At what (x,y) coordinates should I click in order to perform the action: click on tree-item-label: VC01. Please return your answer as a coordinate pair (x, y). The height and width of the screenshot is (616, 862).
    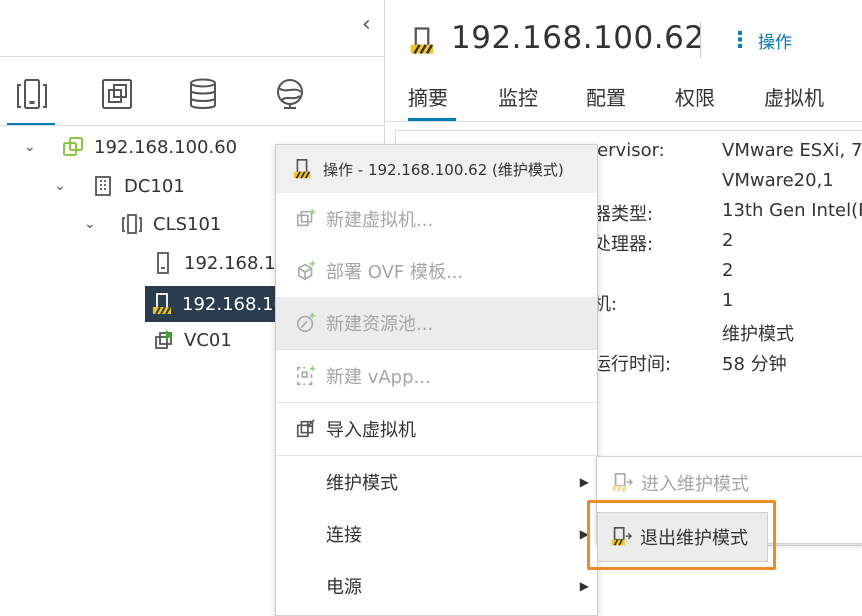
    Looking at the image, I should click on (208, 340).